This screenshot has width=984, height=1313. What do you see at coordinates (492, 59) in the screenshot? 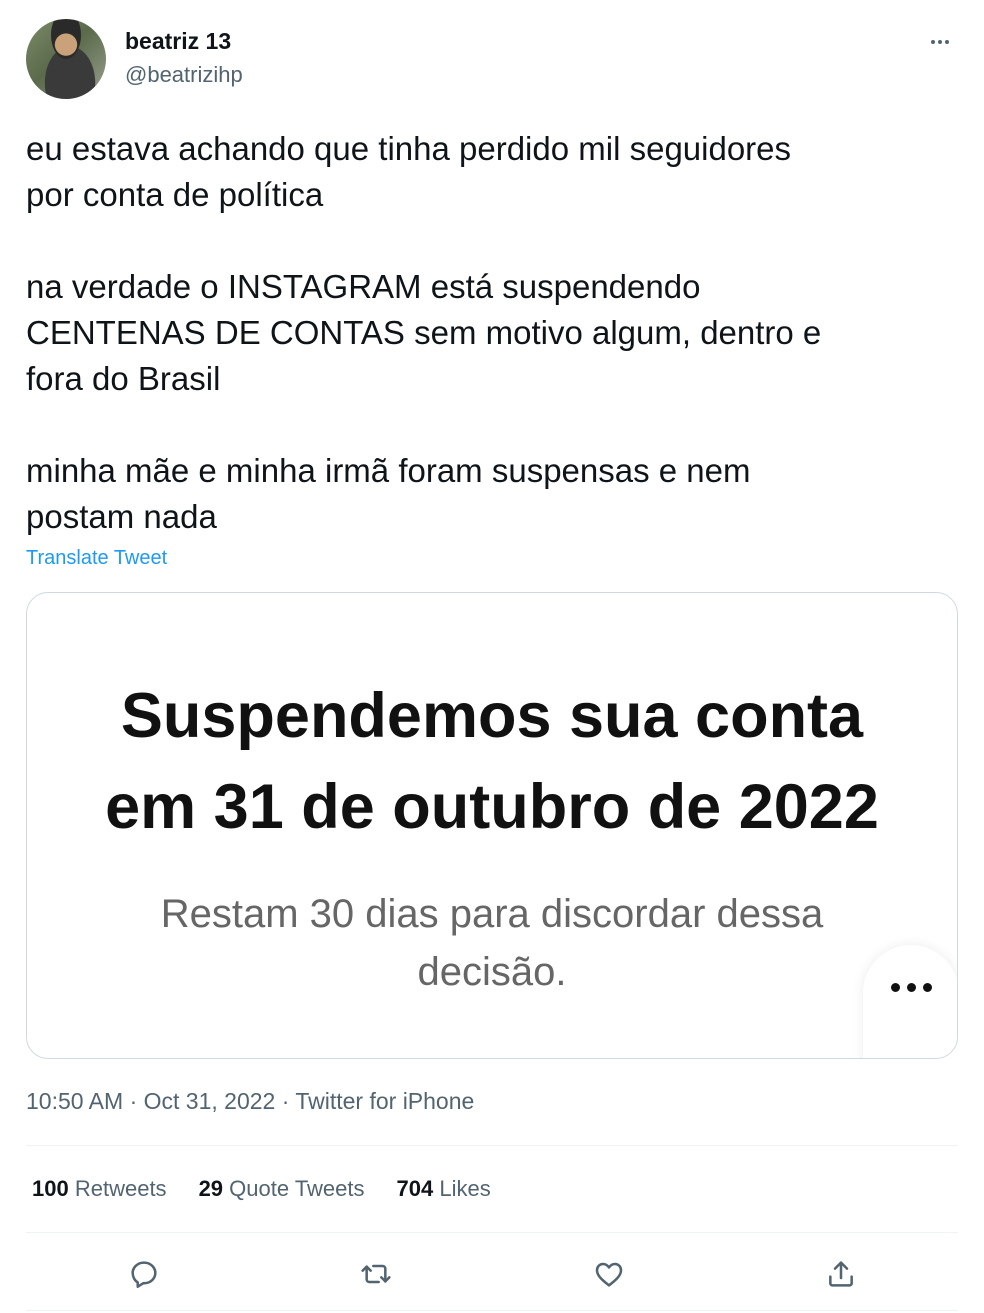
I see `tweet-header: beatriz 13 @beatrizihp` at bounding box center [492, 59].